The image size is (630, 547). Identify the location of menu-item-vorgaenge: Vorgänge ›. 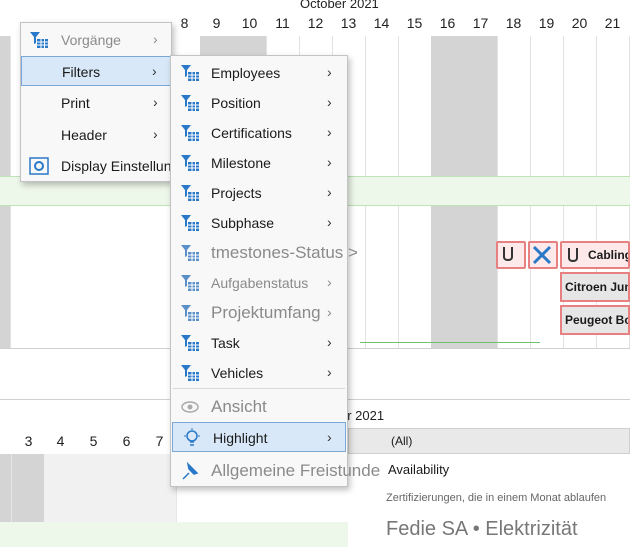
(96, 40).